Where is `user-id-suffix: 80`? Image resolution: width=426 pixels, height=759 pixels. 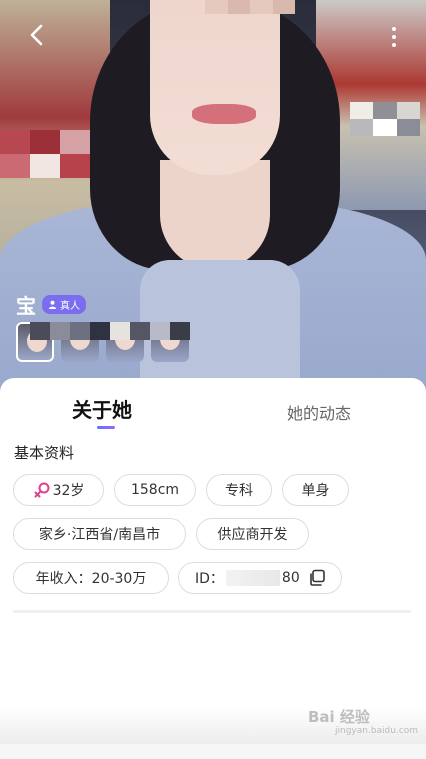
user-id-suffix: 80 is located at coordinates (290, 578).